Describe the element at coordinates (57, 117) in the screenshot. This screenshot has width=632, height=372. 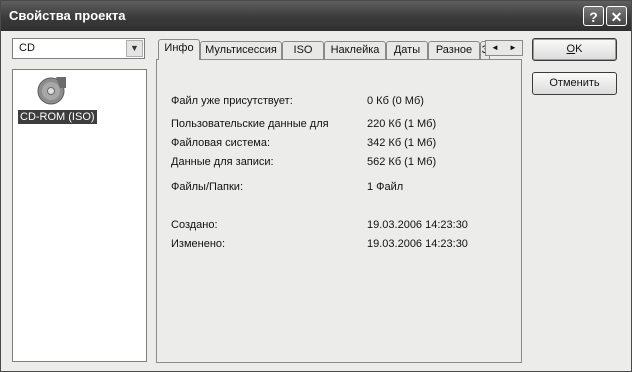
I see `list-item-label: CD-ROM (ISO)` at that location.